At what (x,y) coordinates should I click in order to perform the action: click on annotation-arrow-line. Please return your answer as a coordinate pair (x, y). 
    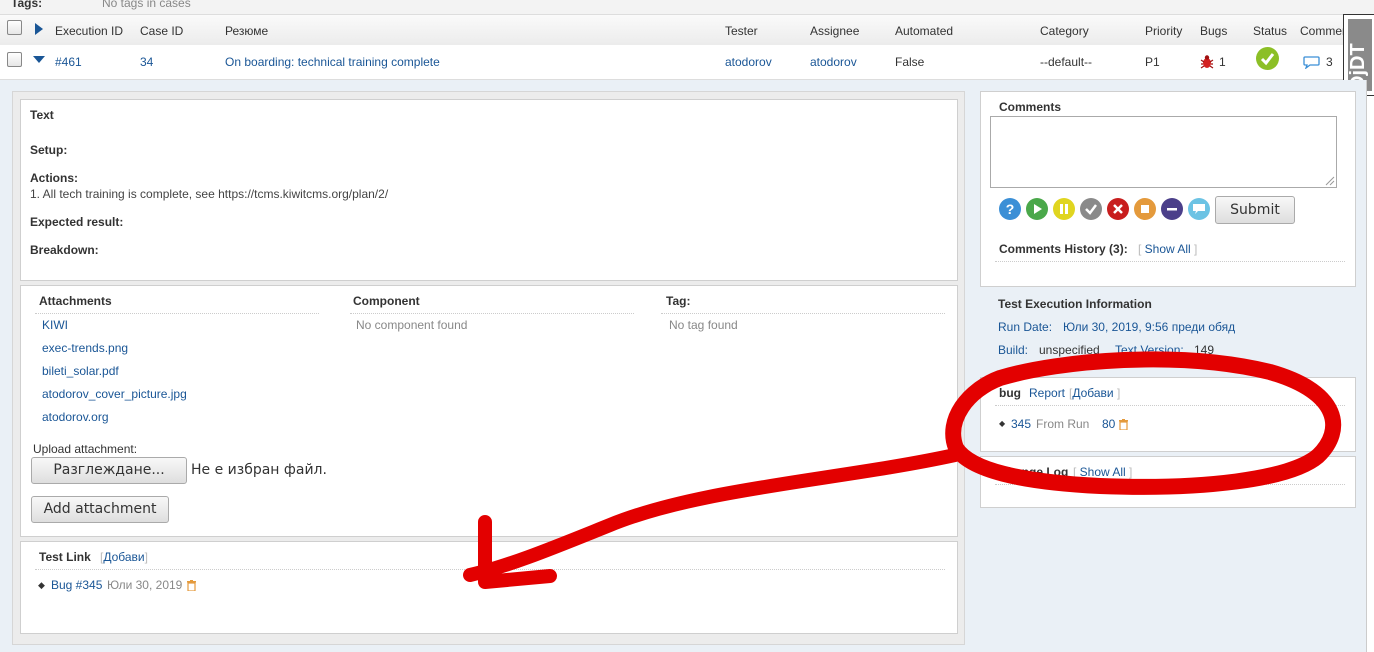
    Looking at the image, I should click on (712, 515).